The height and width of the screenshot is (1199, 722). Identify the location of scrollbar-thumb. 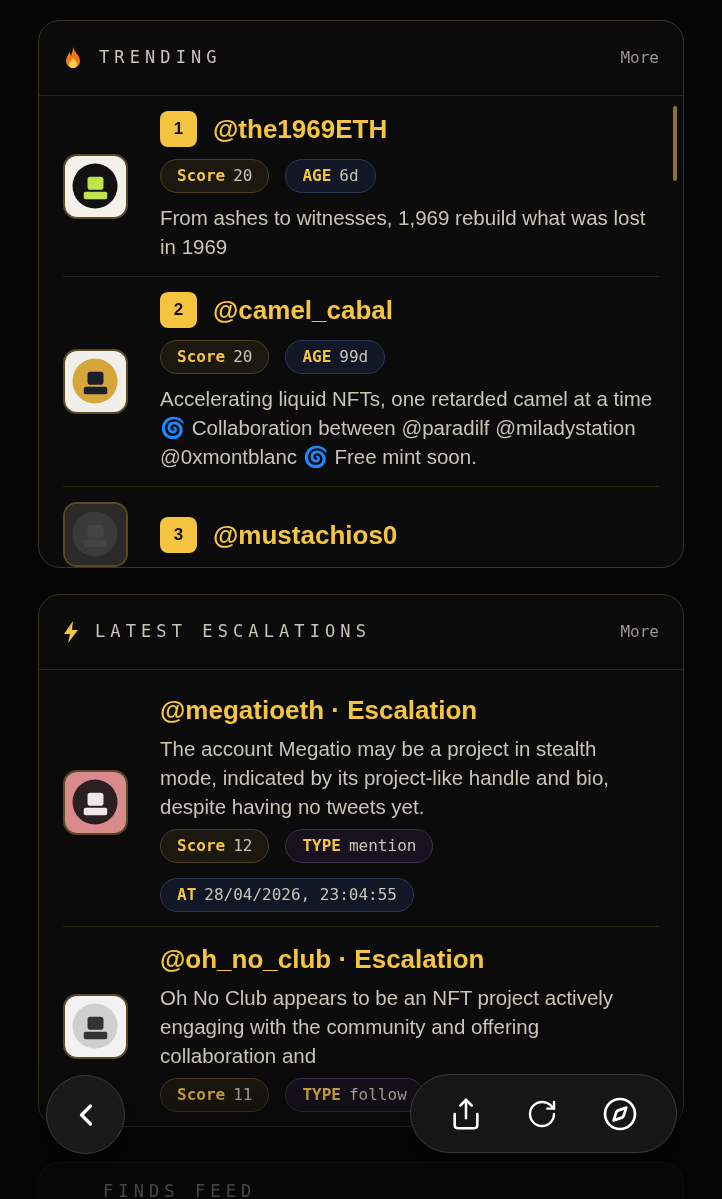
(675, 143).